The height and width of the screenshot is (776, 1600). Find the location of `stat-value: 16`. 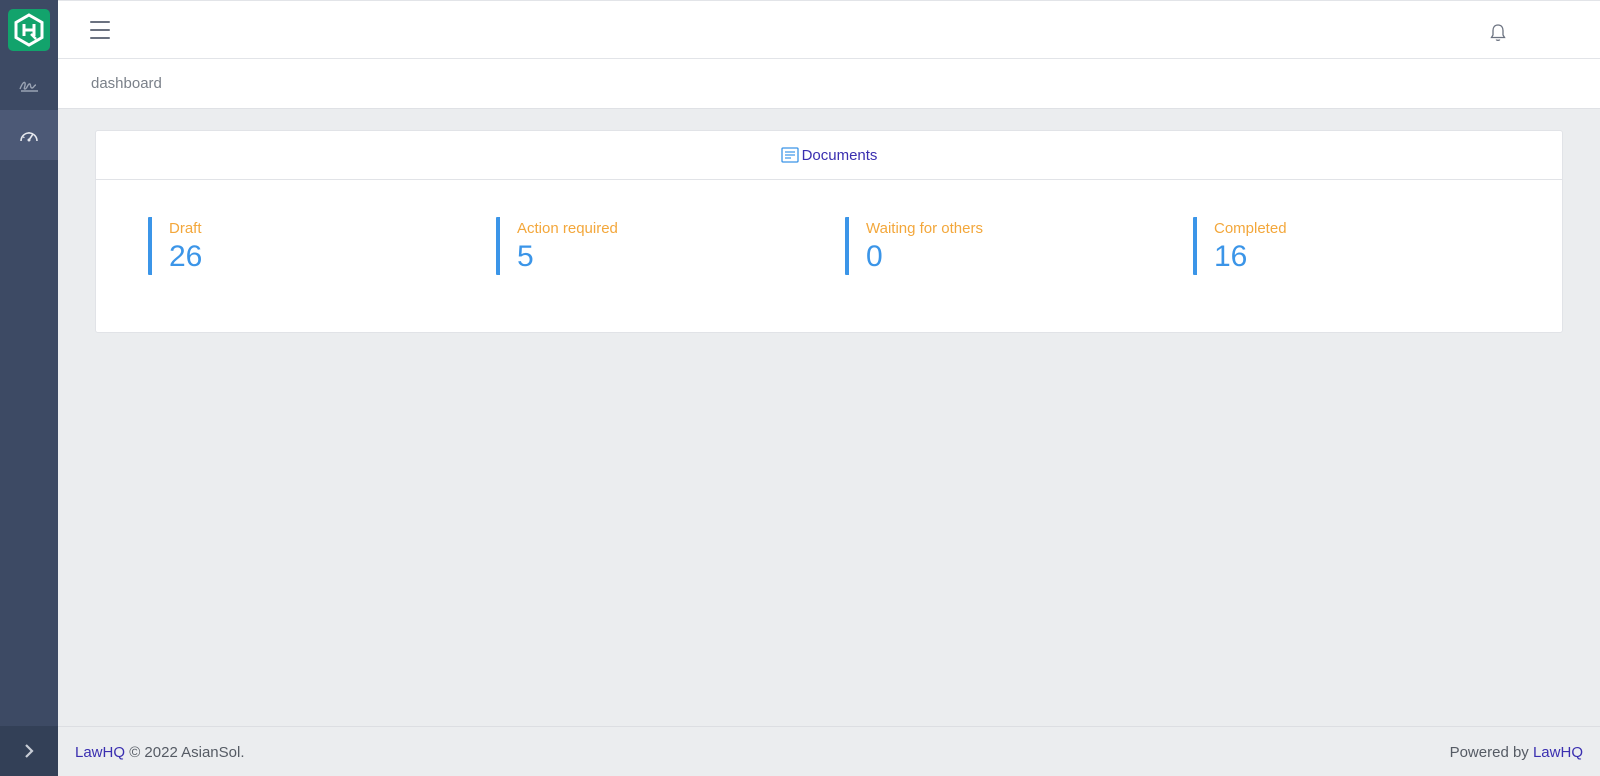

stat-value: 16 is located at coordinates (1231, 256).